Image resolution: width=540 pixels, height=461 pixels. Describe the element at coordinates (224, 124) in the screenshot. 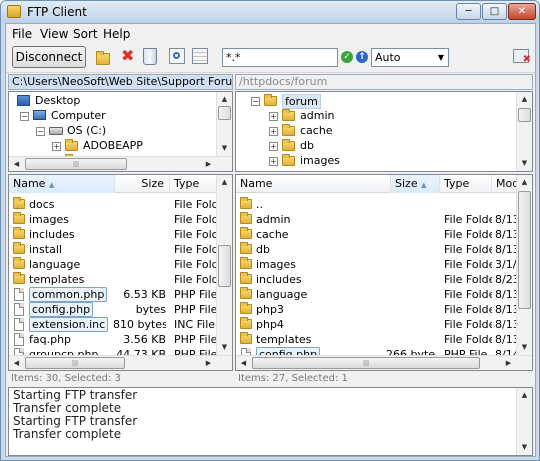

I see `local-tree-vscroll: ▲ ▼` at that location.